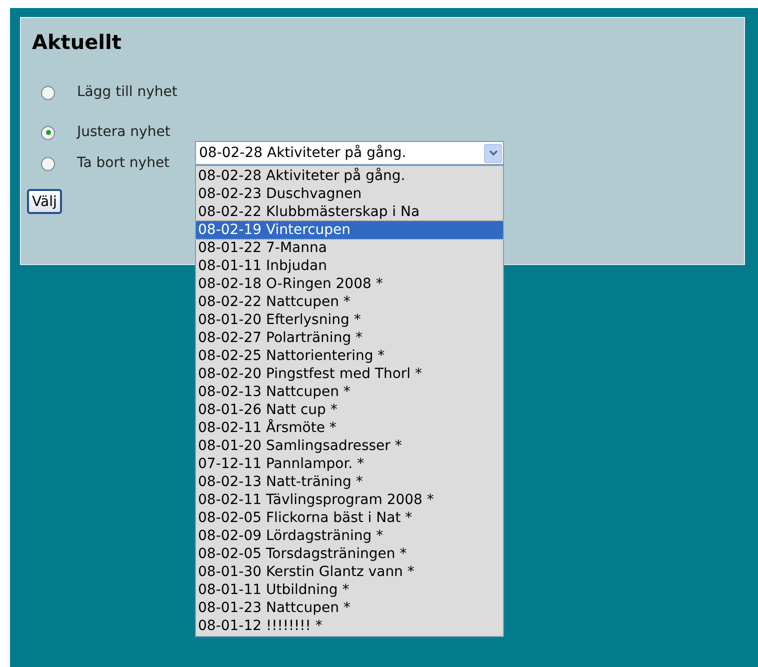 Image resolution: width=758 pixels, height=667 pixels. What do you see at coordinates (349, 464) in the screenshot?
I see `dropdown-option: 07-12-11 Pannlampor. *` at bounding box center [349, 464].